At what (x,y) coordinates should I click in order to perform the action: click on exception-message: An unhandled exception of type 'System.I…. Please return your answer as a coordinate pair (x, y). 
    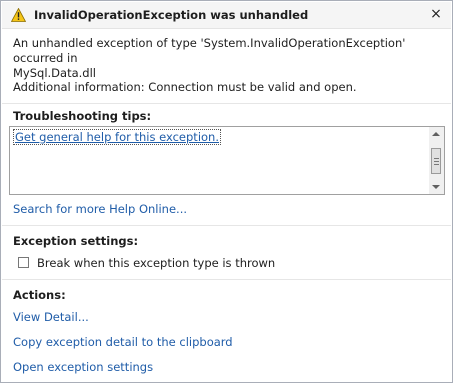
    Looking at the image, I should click on (228, 58).